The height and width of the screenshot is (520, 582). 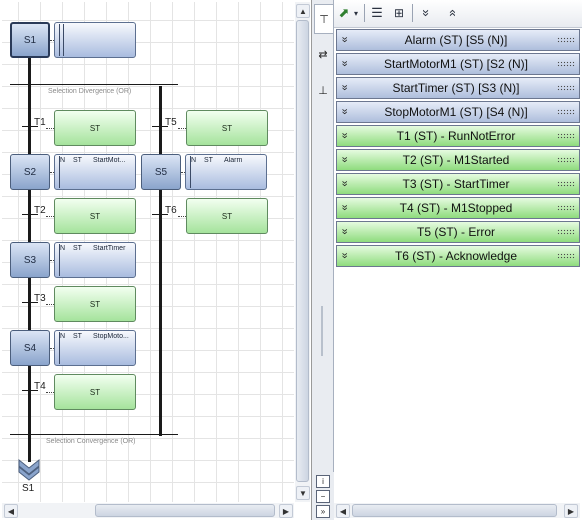 What do you see at coordinates (30, 172) in the screenshot?
I see `step-s2: S2` at bounding box center [30, 172].